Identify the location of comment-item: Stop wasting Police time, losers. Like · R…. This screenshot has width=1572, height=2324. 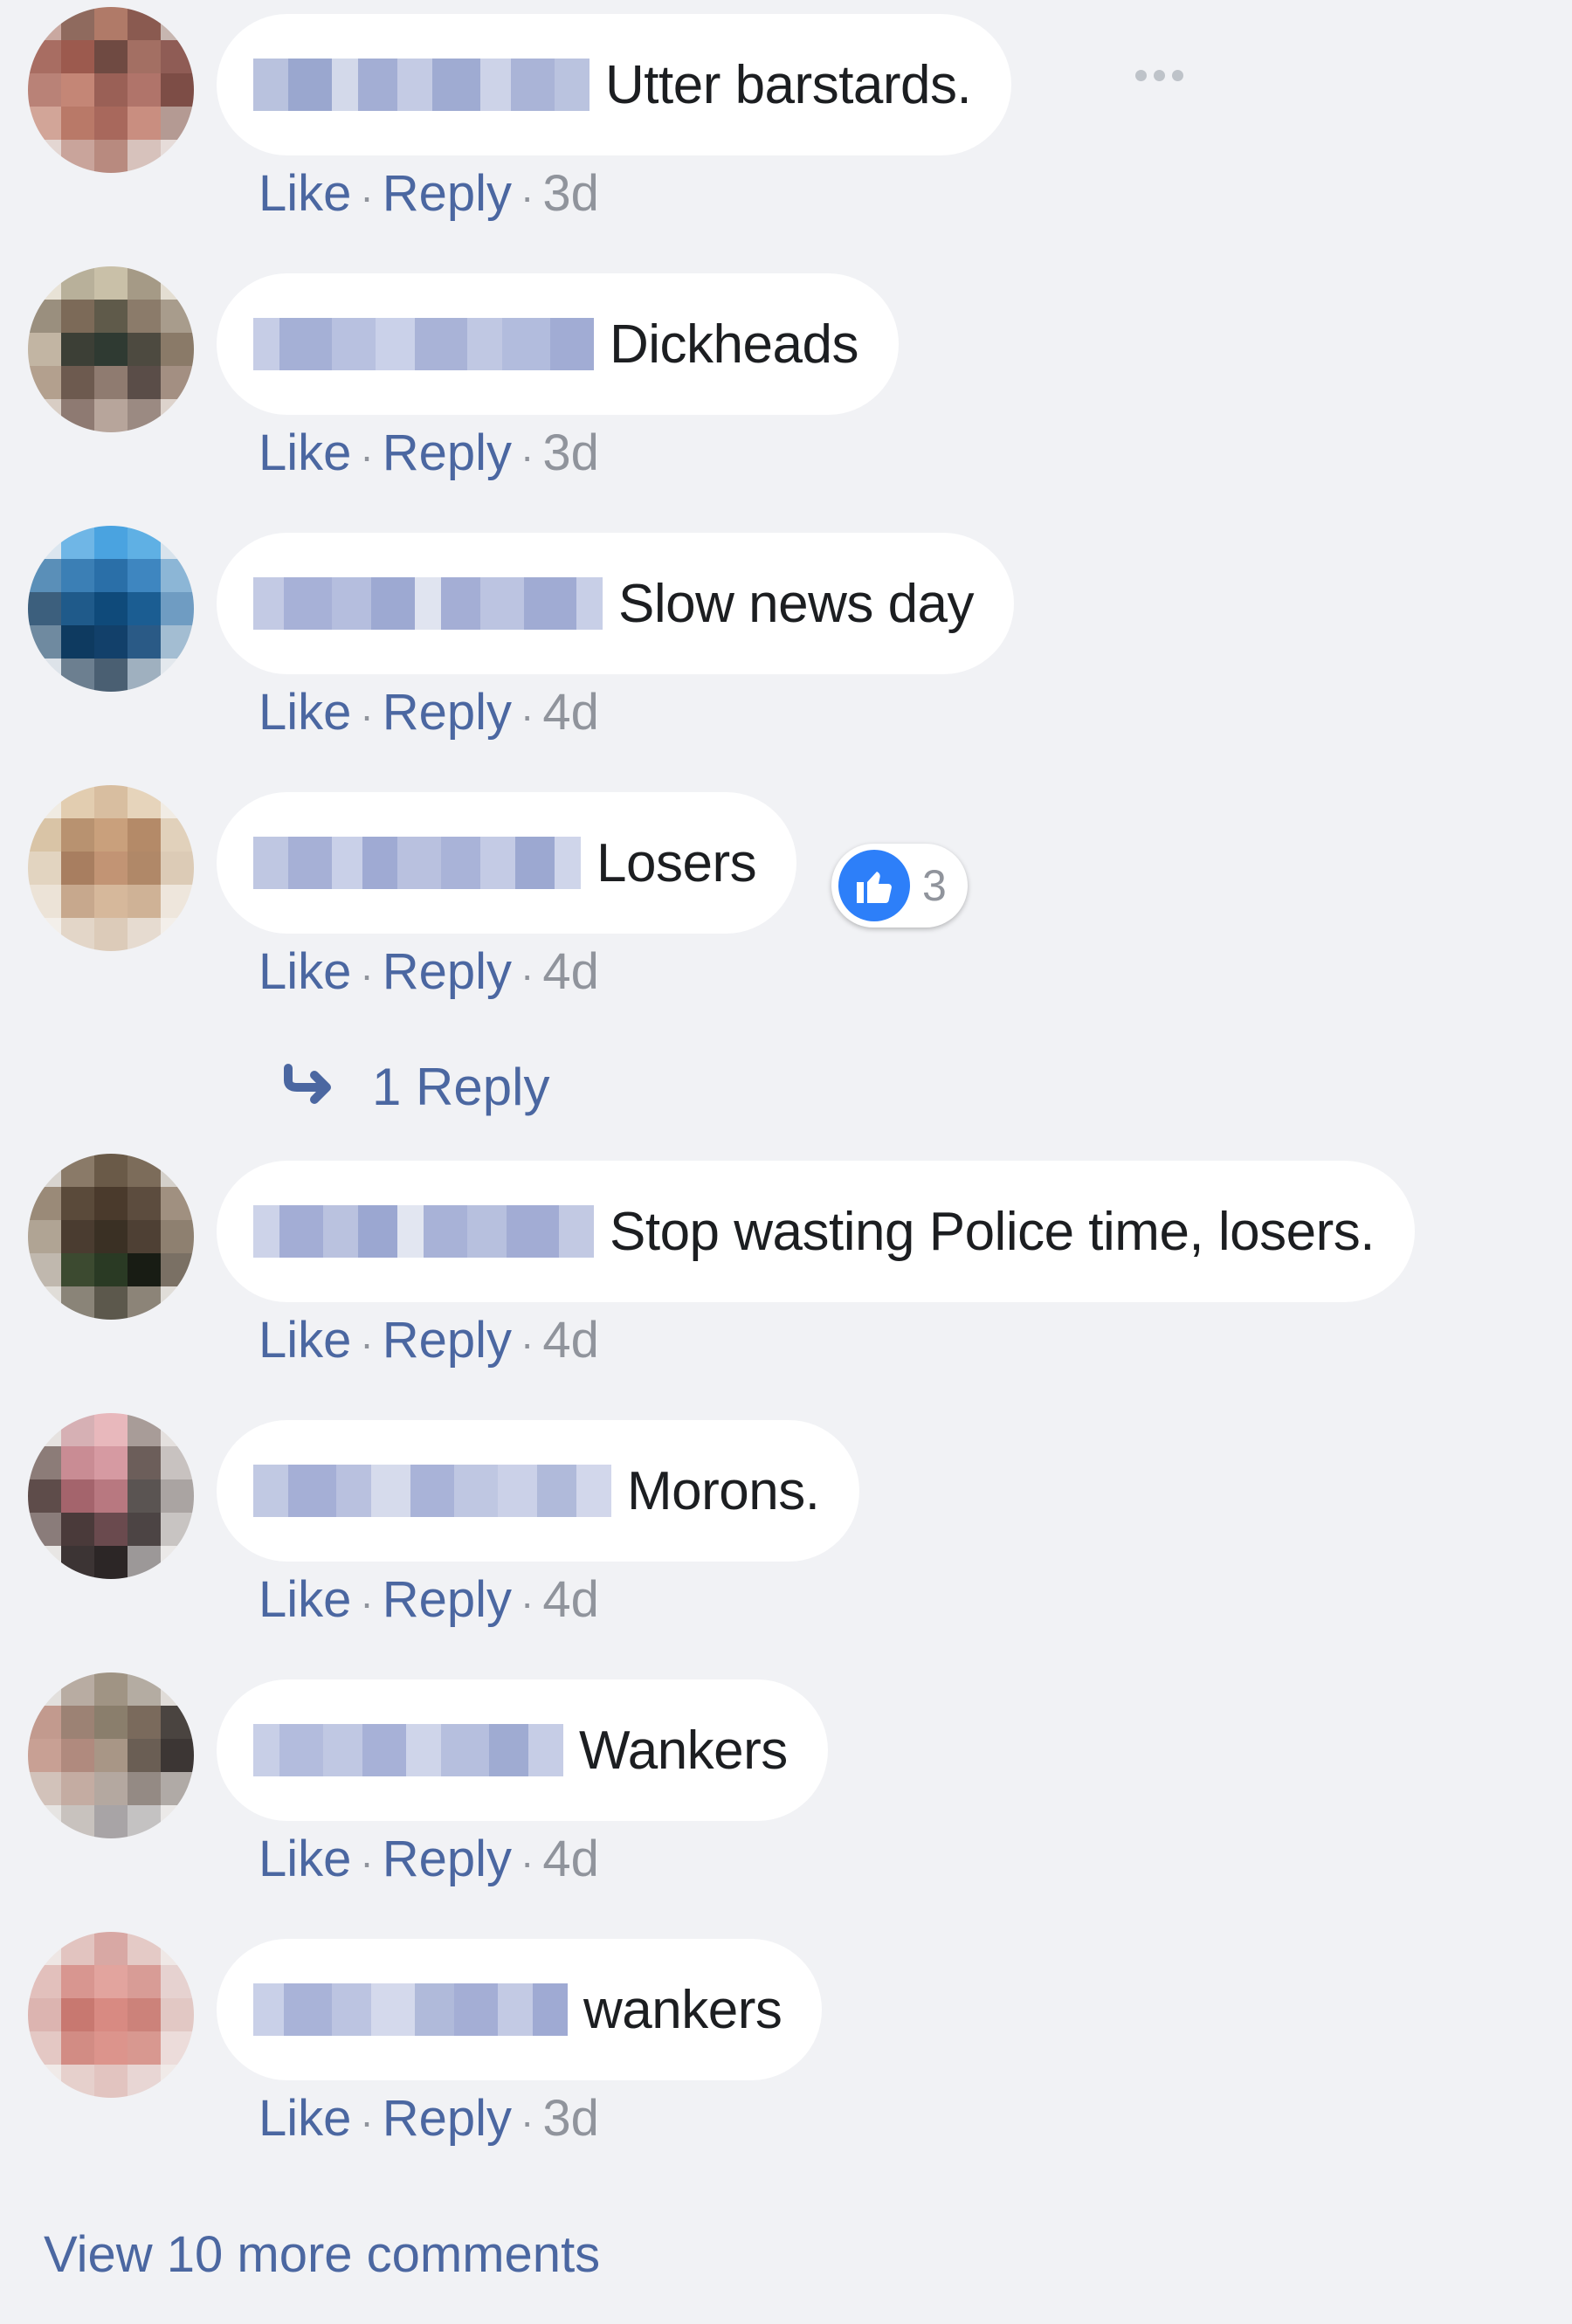
(786, 1273).